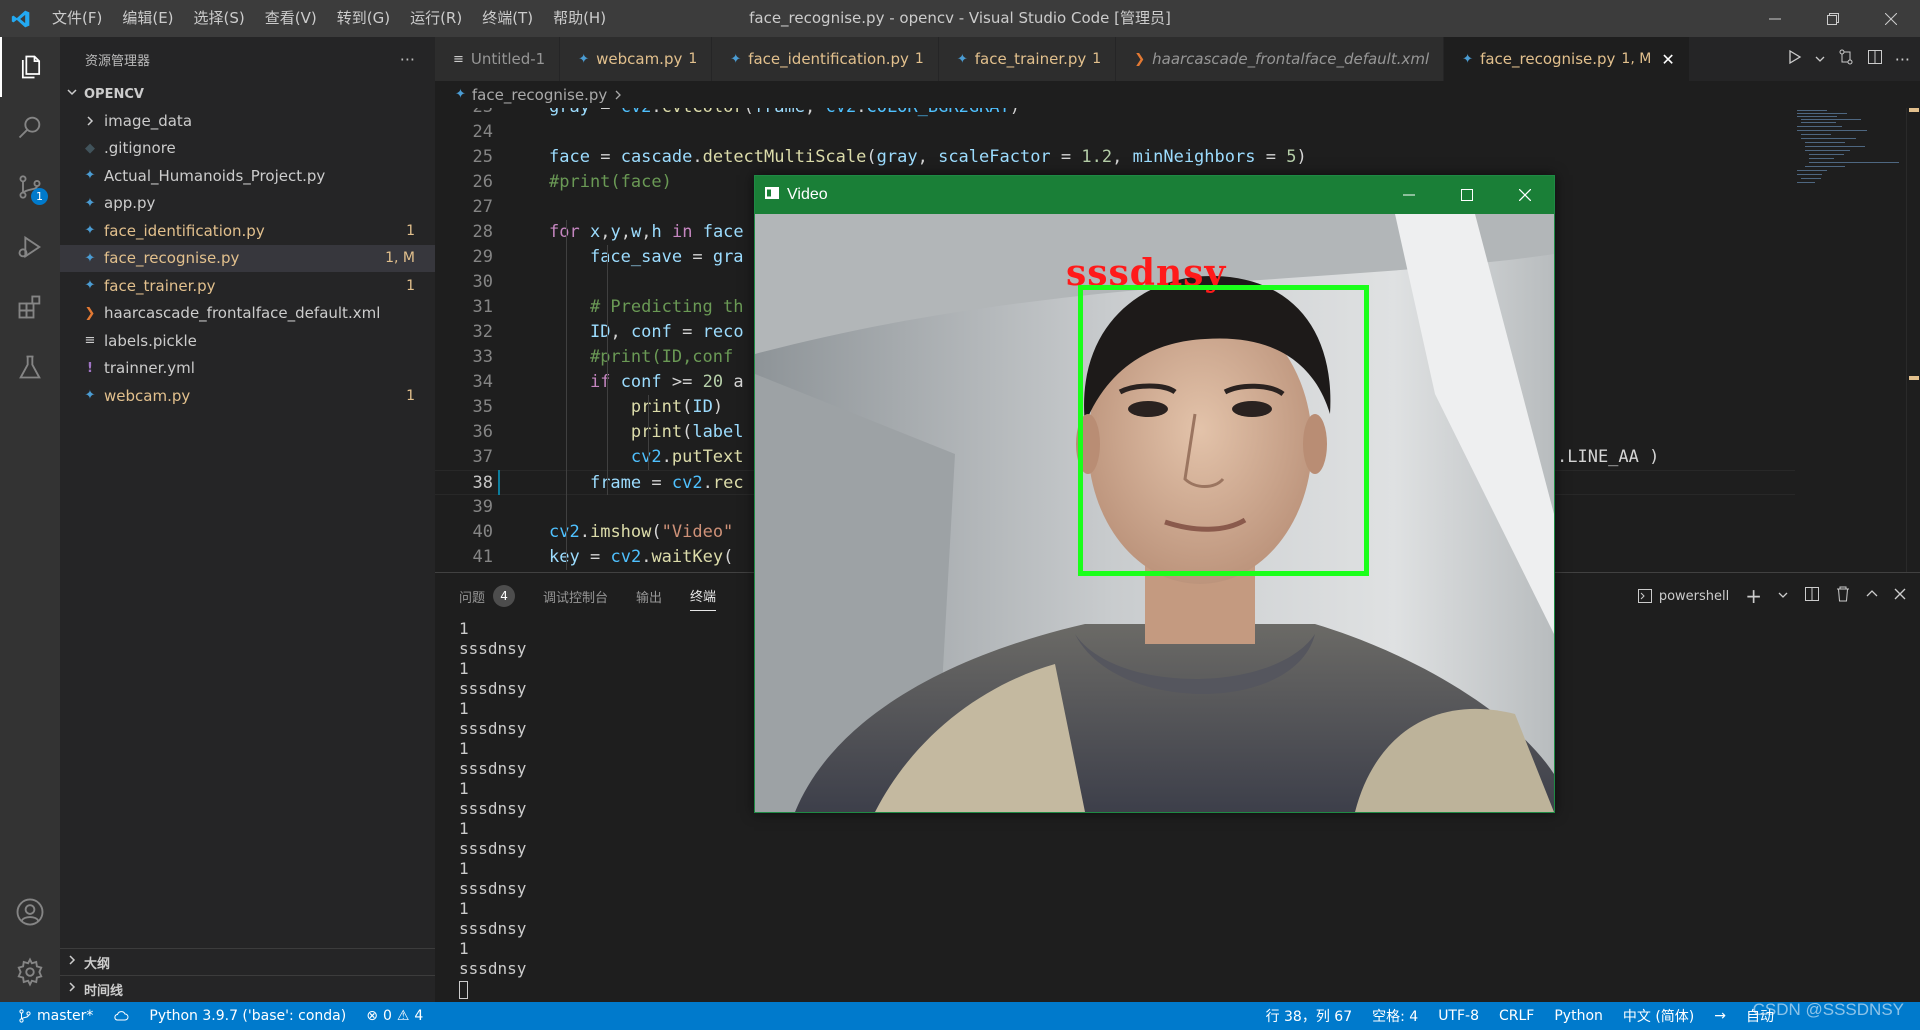 The height and width of the screenshot is (1030, 1920). Describe the element at coordinates (1578, 1016) in the screenshot. I see `language-mode-status: Python` at that location.